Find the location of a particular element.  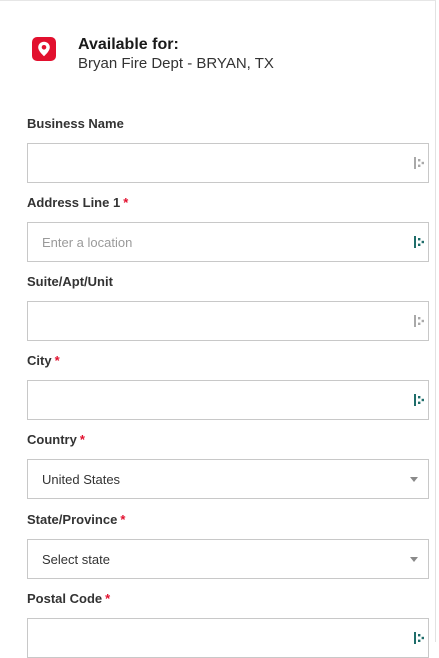

business-name-field: Business Name is located at coordinates (229, 149).